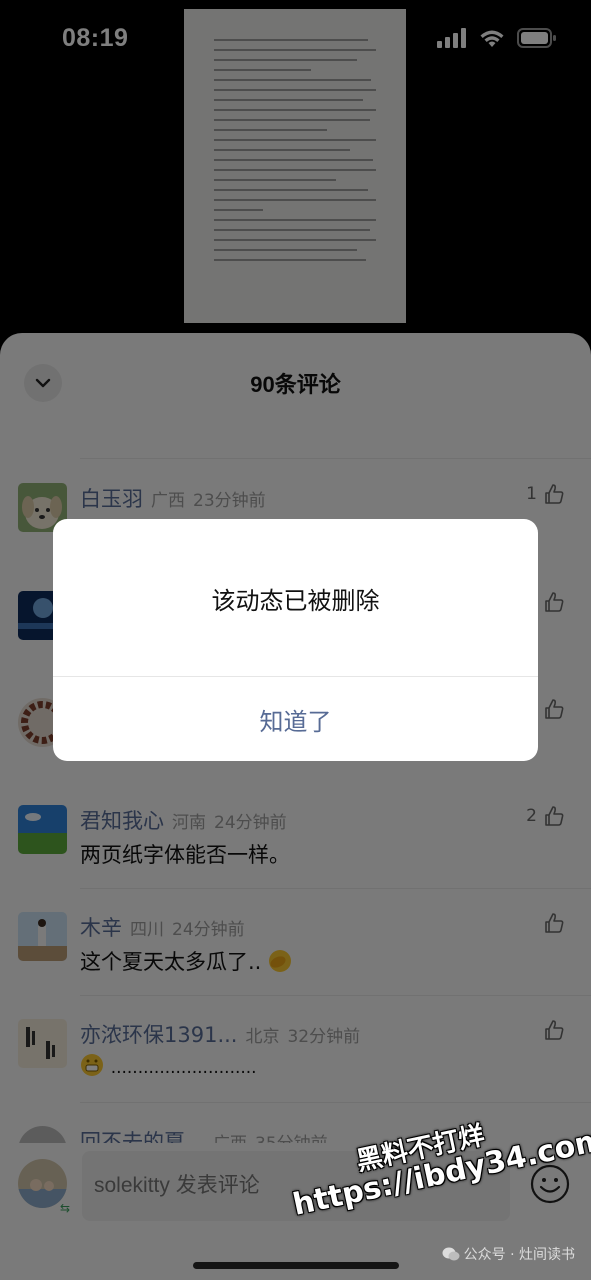  I want to click on watermark-source-text: 公众号 · 灶间读书, so click(519, 1255).